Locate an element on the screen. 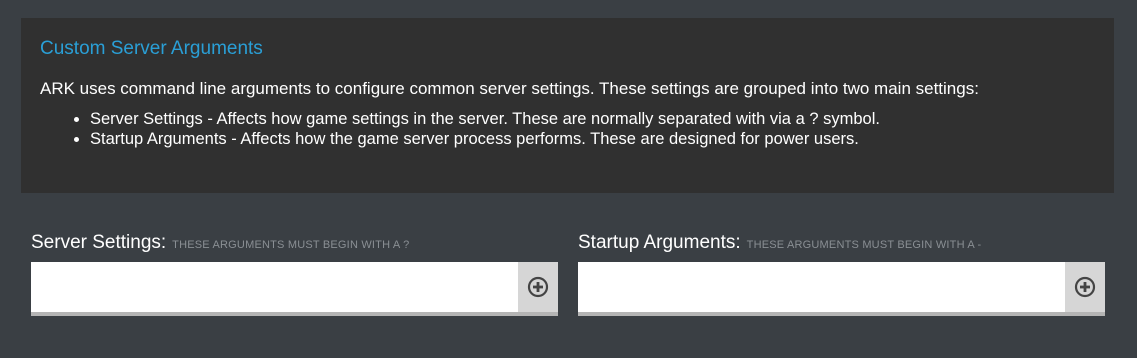 The image size is (1137, 358). server-settings-add-button is located at coordinates (538, 287).